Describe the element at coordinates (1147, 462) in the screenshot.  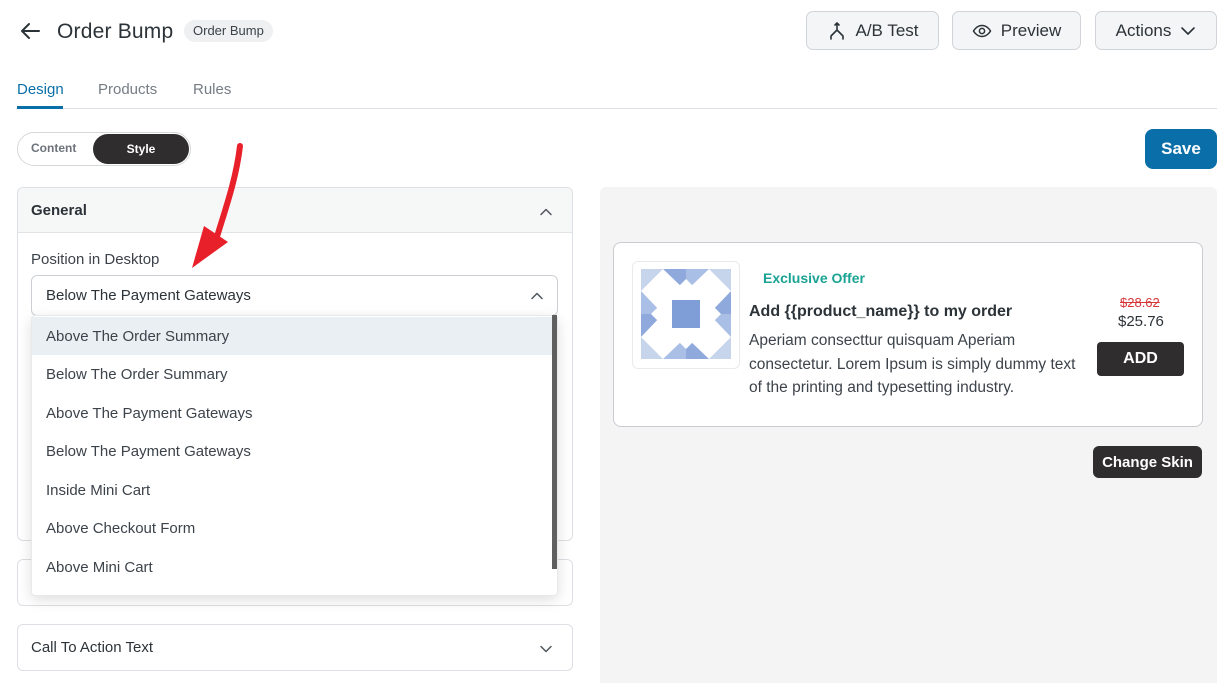
I see `change-skin-button: Change Skin` at that location.